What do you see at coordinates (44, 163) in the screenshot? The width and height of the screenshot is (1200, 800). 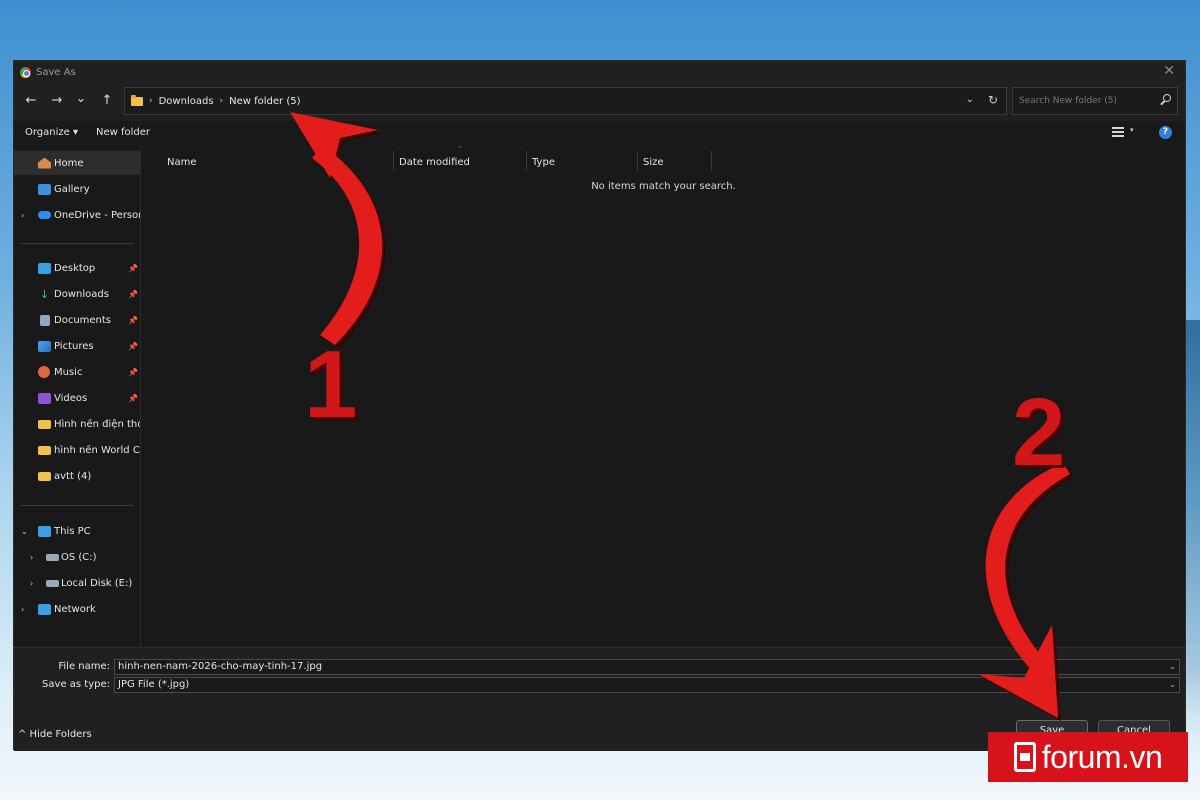 I see `home-icon` at bounding box center [44, 163].